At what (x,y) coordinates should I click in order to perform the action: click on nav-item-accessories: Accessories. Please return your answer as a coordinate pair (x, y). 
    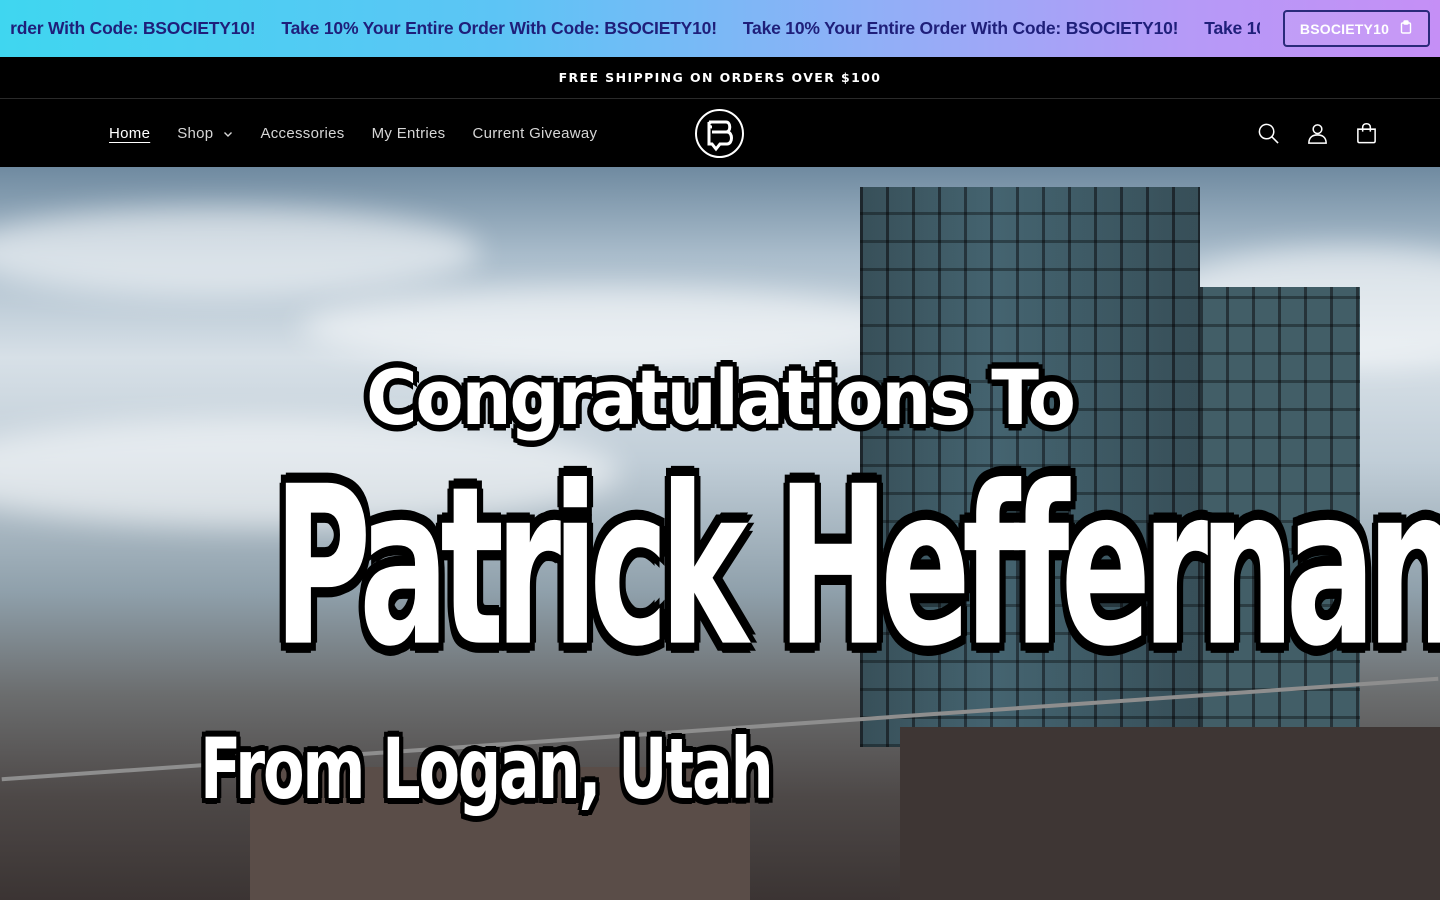
    Looking at the image, I should click on (302, 133).